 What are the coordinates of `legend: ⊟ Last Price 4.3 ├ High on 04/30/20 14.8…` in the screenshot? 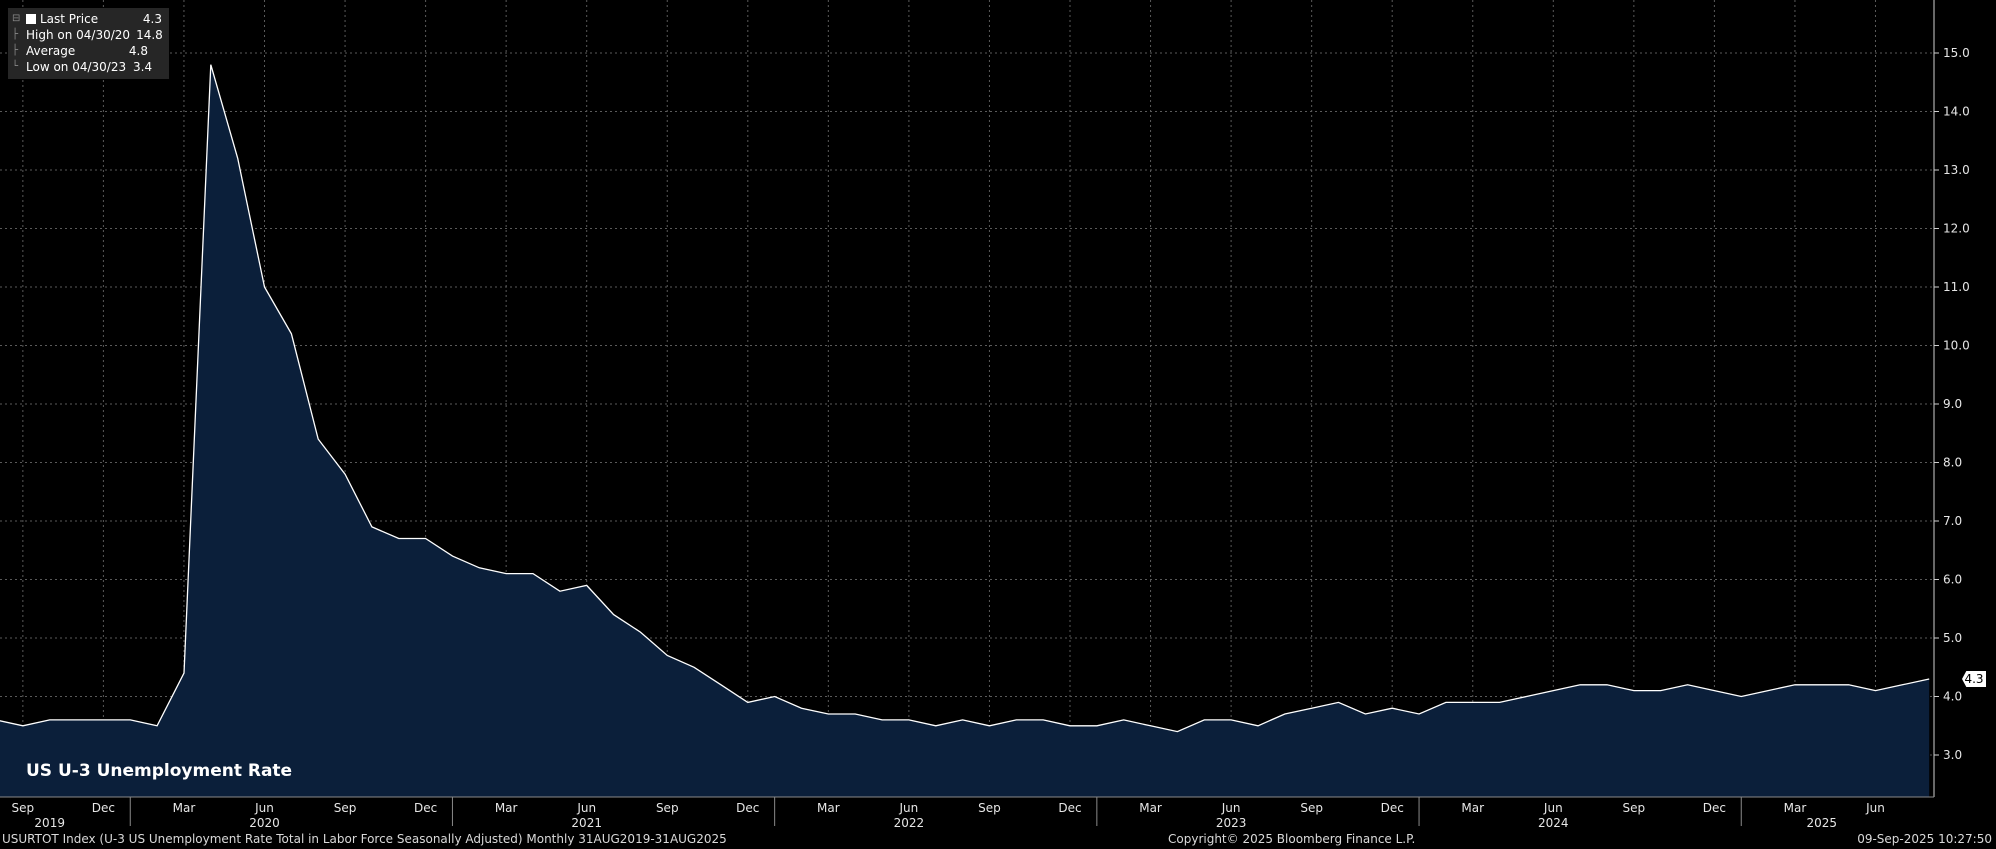 It's located at (88, 43).